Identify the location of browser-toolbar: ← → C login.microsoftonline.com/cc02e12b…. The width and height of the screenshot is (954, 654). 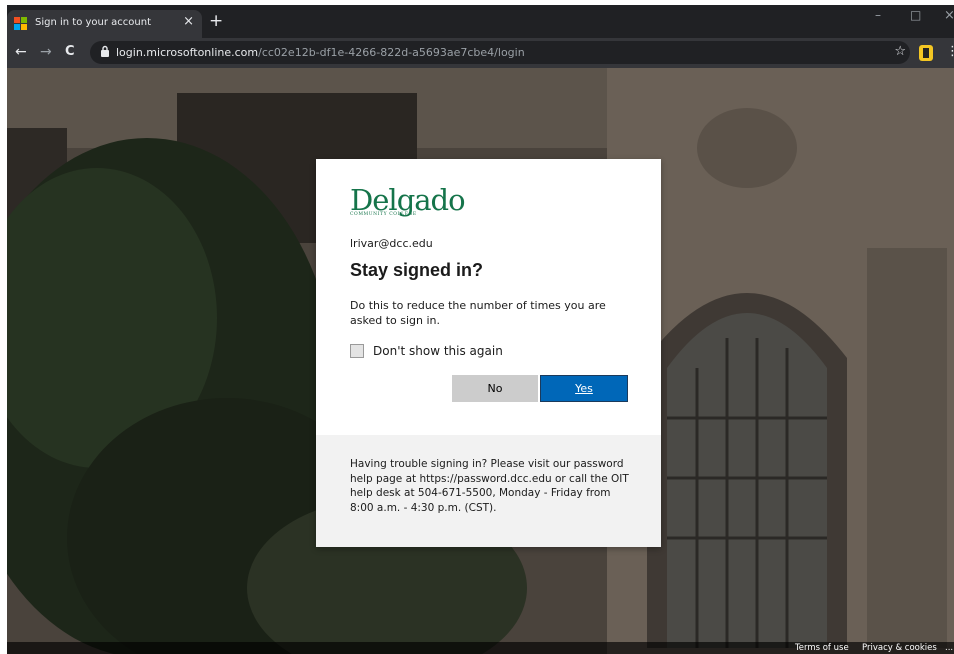
(480, 53).